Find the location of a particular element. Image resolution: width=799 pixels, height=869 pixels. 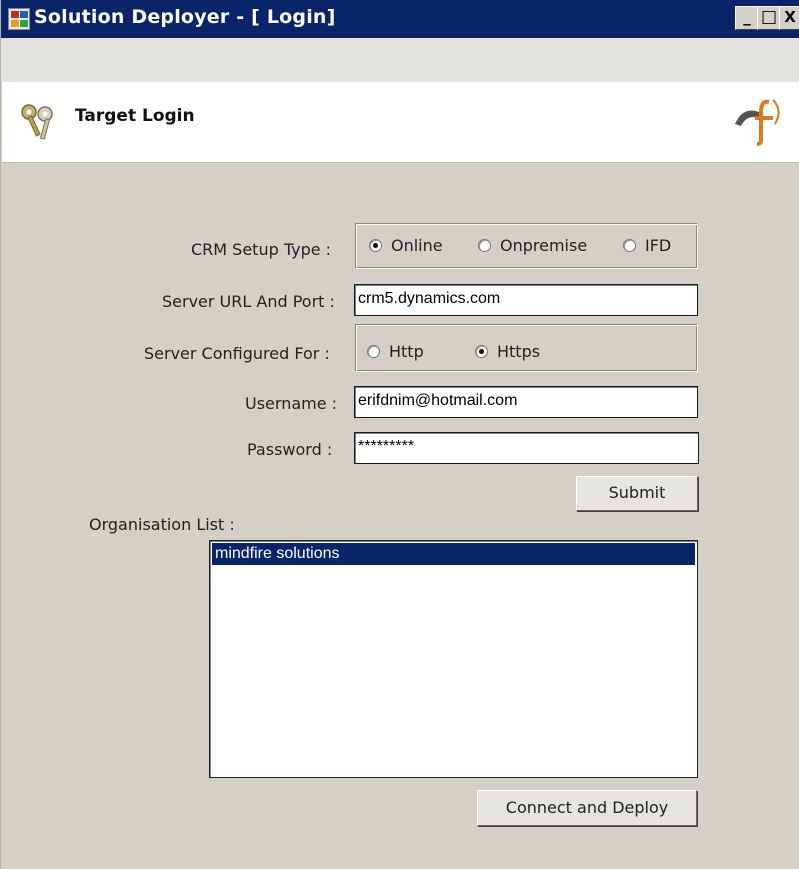

app-icon is located at coordinates (19, 19).